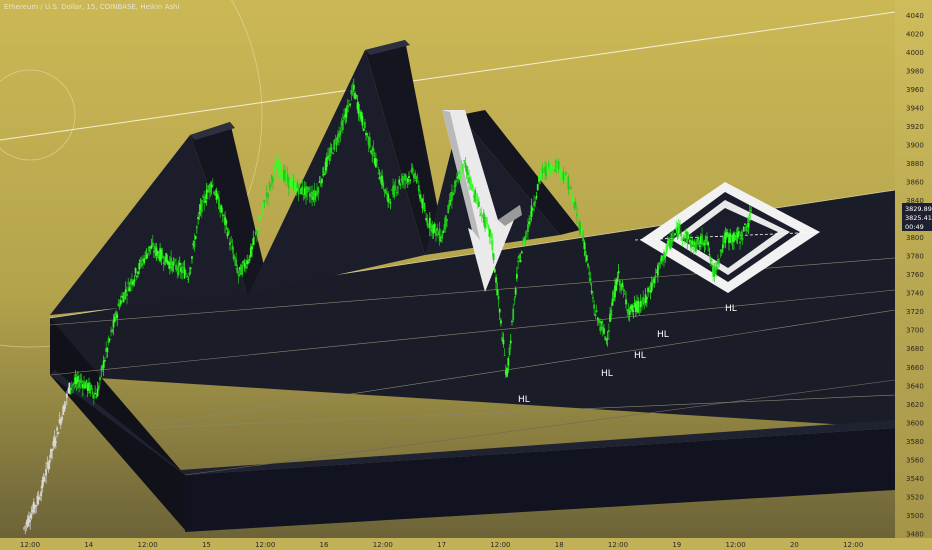  I want to click on y-tick-label: 3680, so click(915, 349).